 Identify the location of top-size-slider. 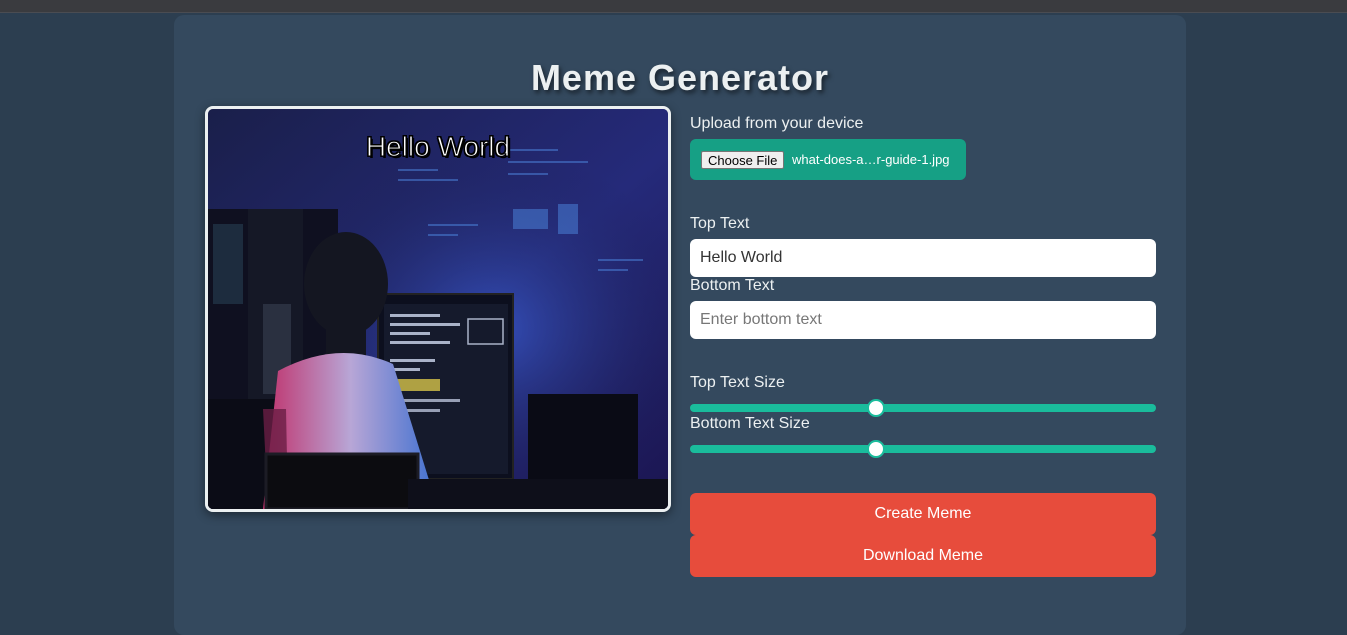
(923, 408).